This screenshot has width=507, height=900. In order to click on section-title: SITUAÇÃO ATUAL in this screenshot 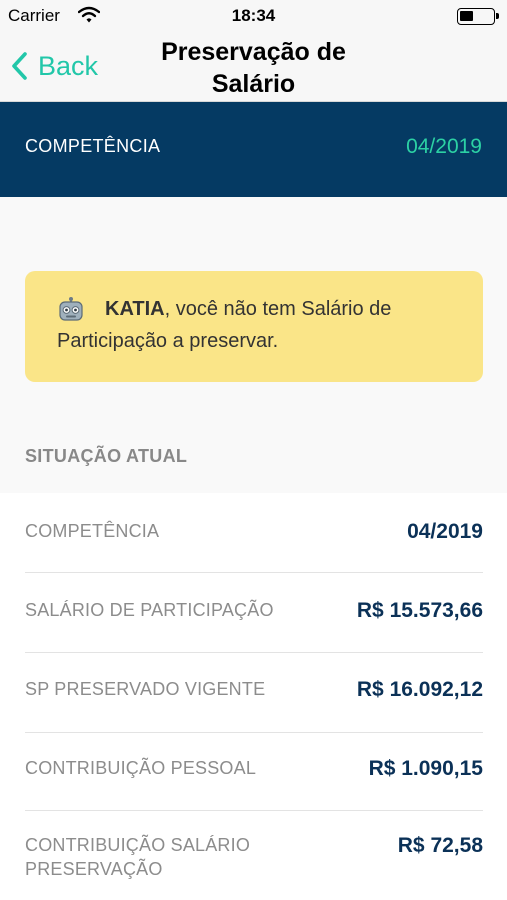, I will do `click(106, 456)`.